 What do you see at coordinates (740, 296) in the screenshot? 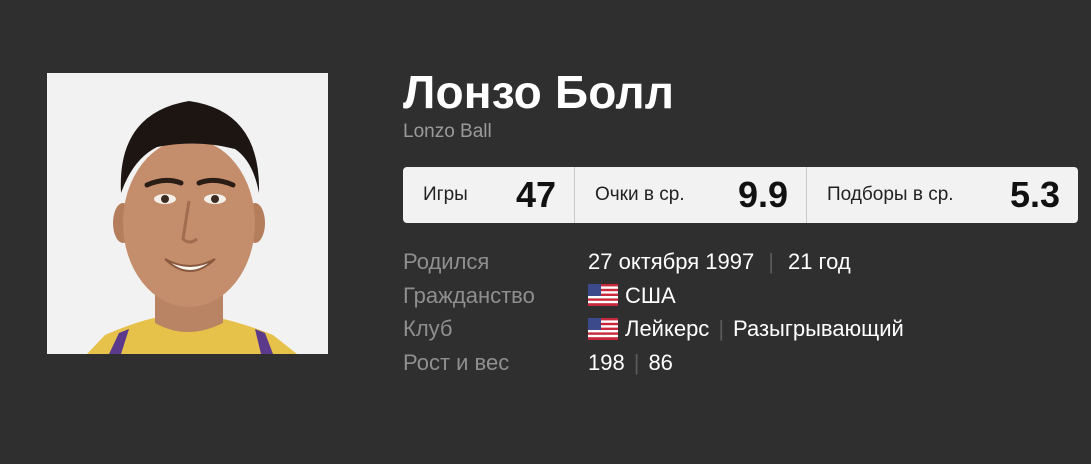
I see `detail-row-citizenship: Гражданство США` at bounding box center [740, 296].